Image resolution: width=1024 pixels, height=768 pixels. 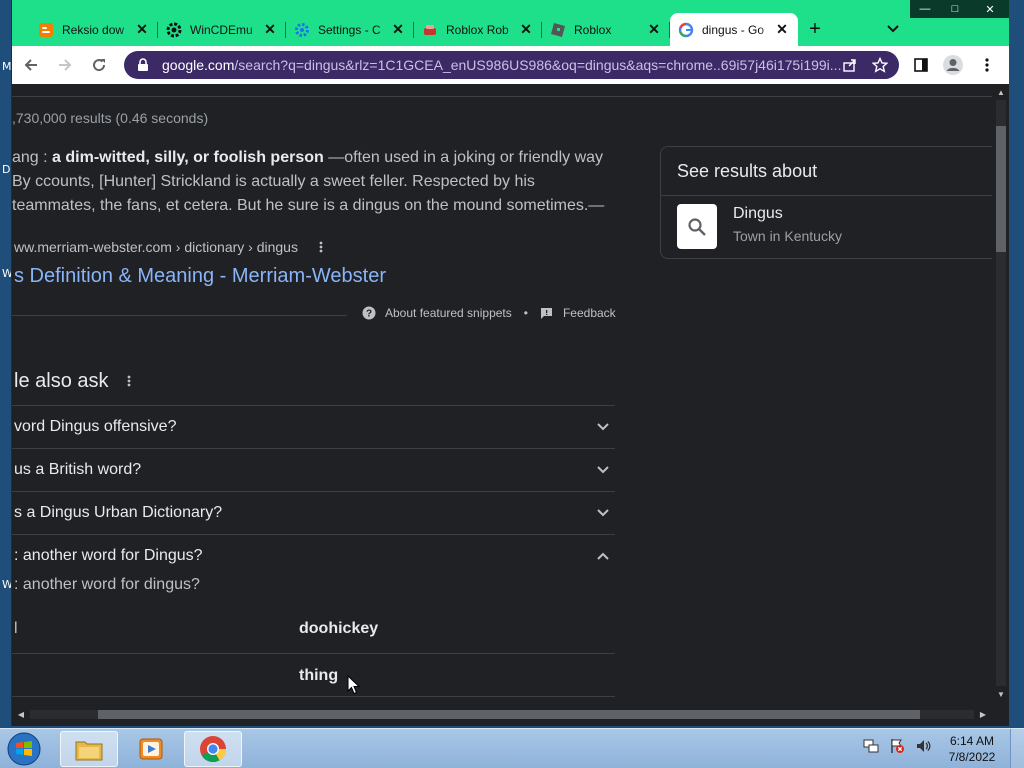 What do you see at coordinates (1000, 92) in the screenshot?
I see `scroll-up-arrow-icon: ▲` at bounding box center [1000, 92].